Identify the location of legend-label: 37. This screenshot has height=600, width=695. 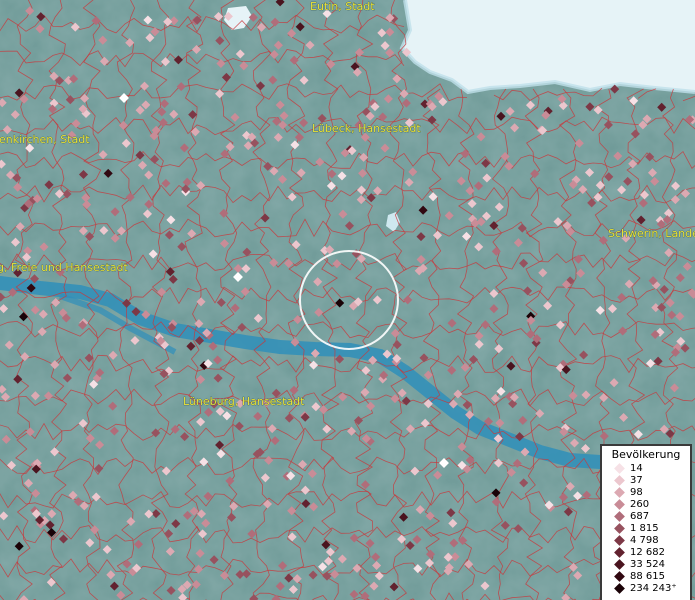
(636, 480).